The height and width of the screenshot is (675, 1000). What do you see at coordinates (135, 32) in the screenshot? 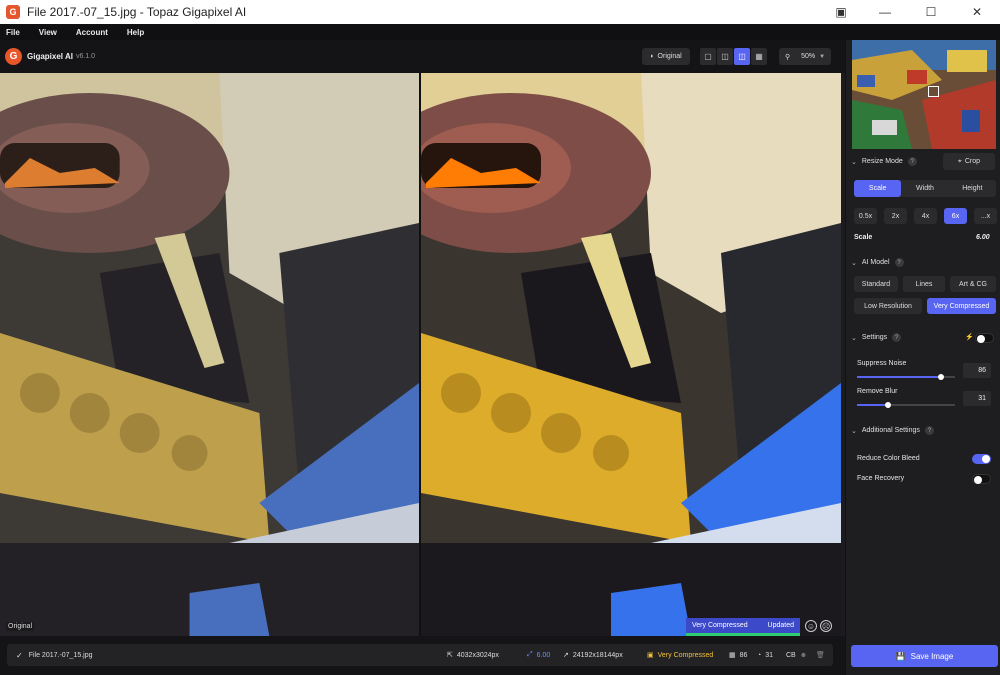
I see `menu-help: Help` at bounding box center [135, 32].